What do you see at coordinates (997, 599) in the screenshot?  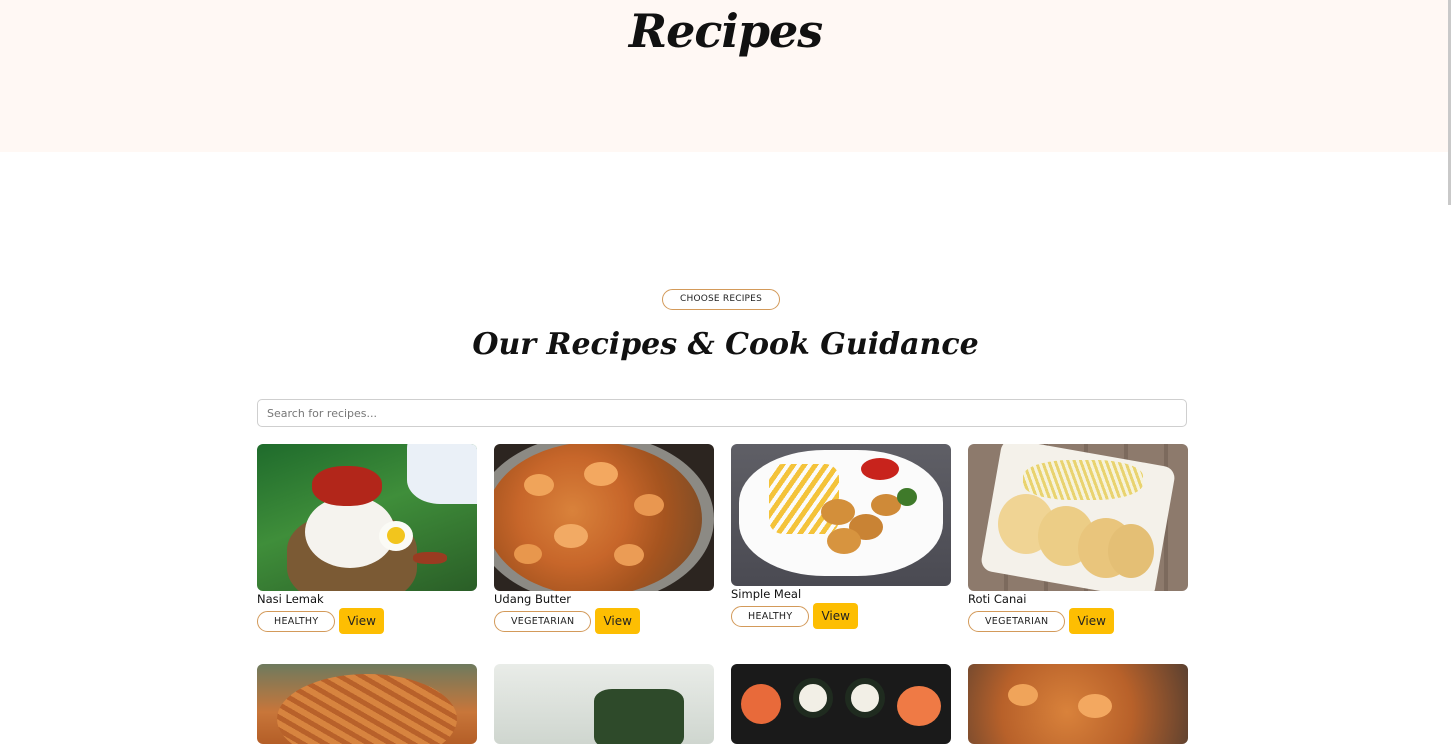 I see `recipe-name: Roti Canai` at bounding box center [997, 599].